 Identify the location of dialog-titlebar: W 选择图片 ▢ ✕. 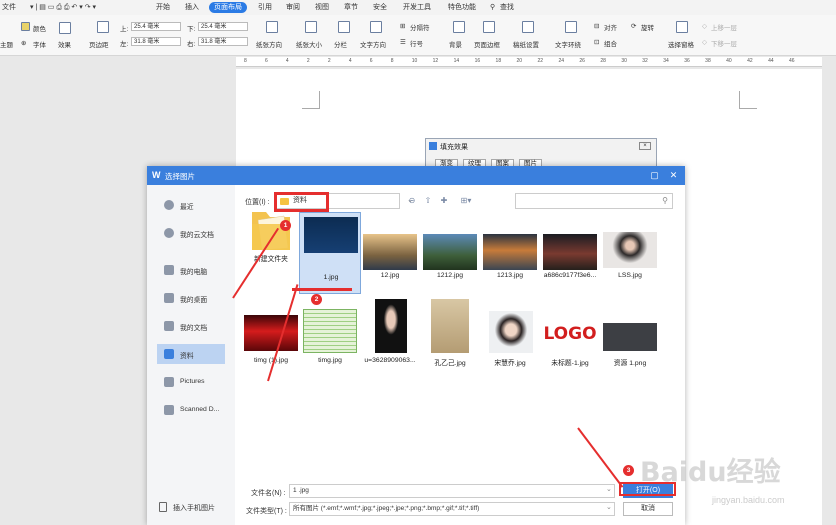
(416, 175).